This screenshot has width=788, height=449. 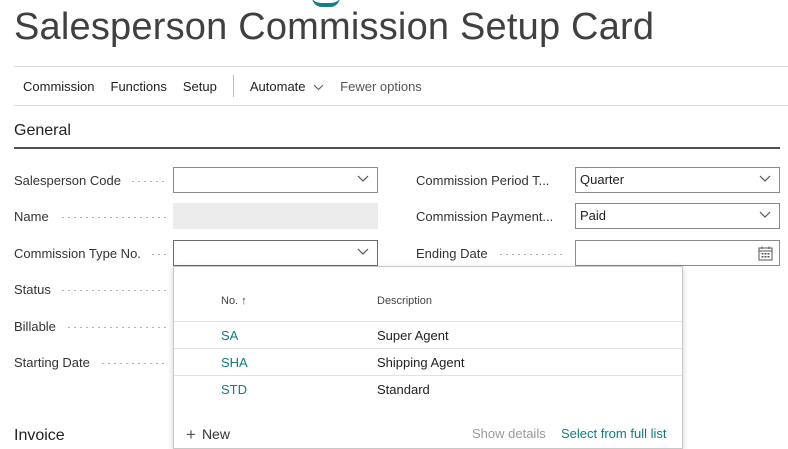 I want to click on section-divider, so click(x=397, y=148).